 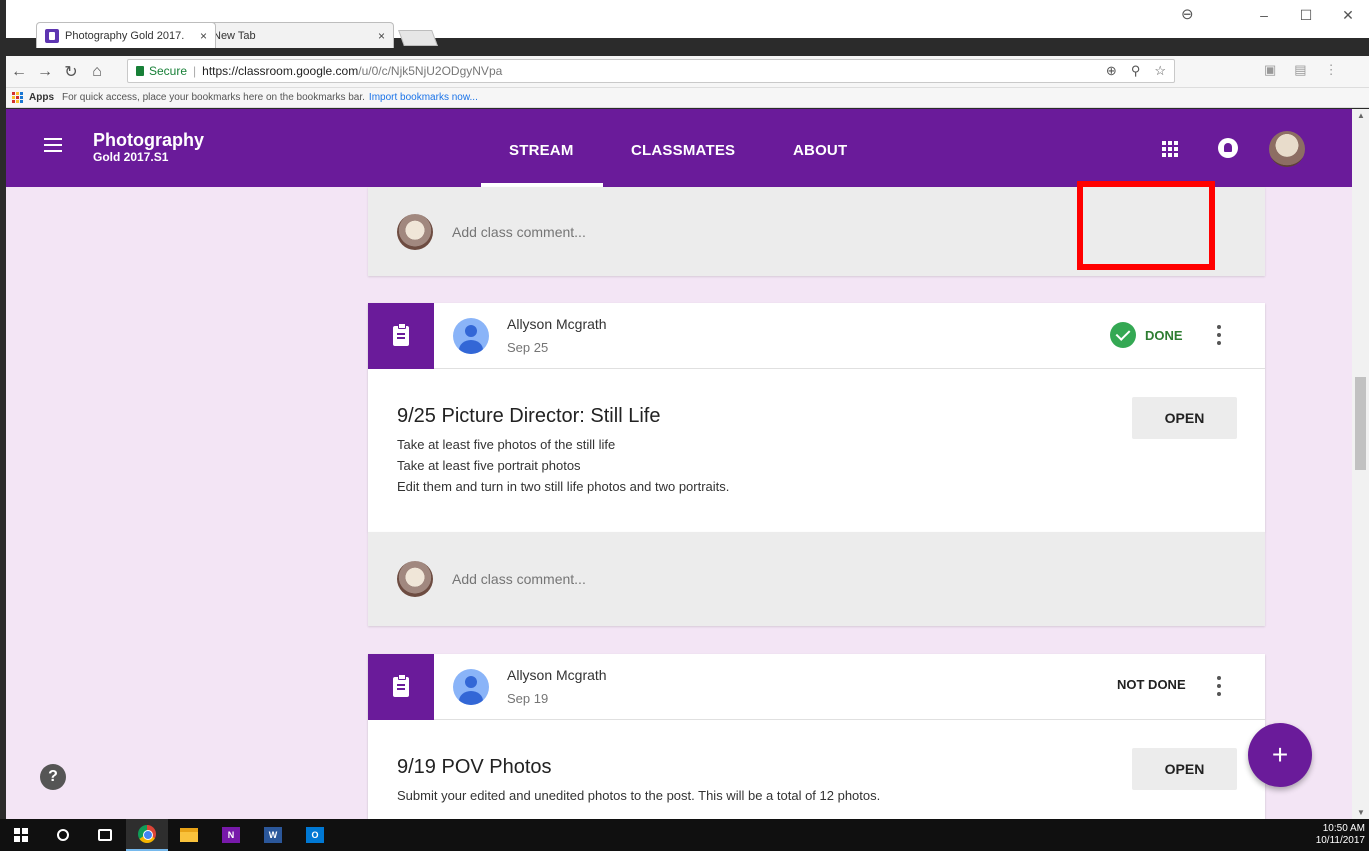 What do you see at coordinates (816, 336) in the screenshot?
I see `post-header: Allyson Mcgrath Sep 25 DONE` at bounding box center [816, 336].